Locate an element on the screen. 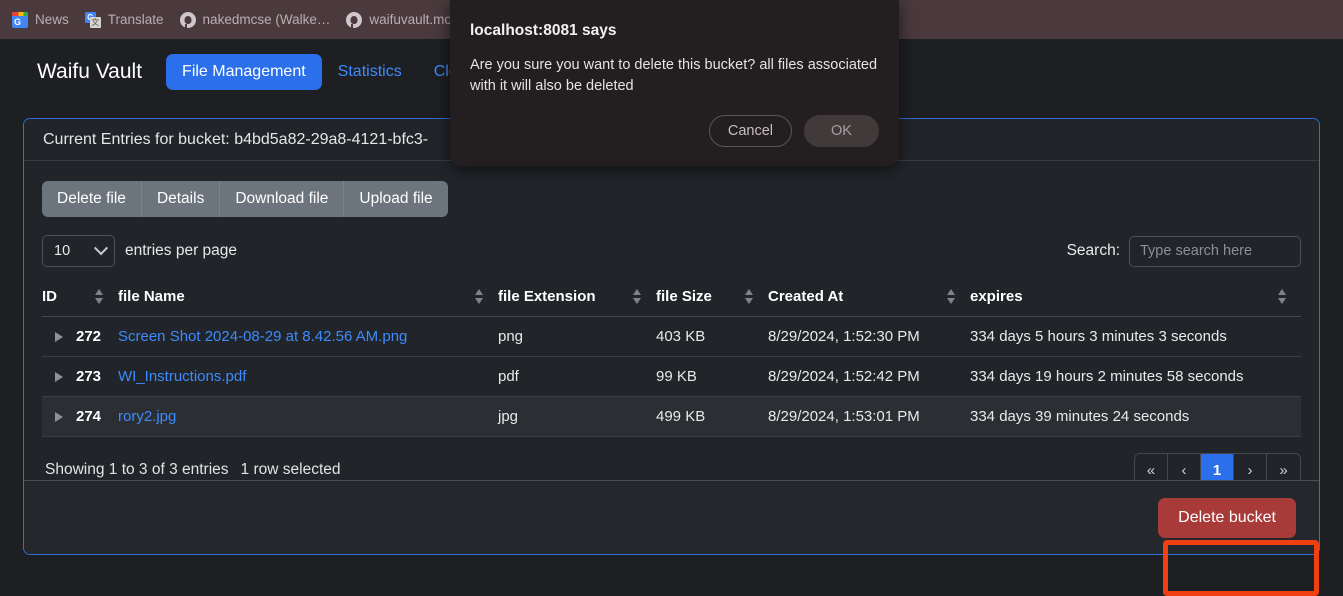  google-translate-icon: G文 is located at coordinates (92, 19).